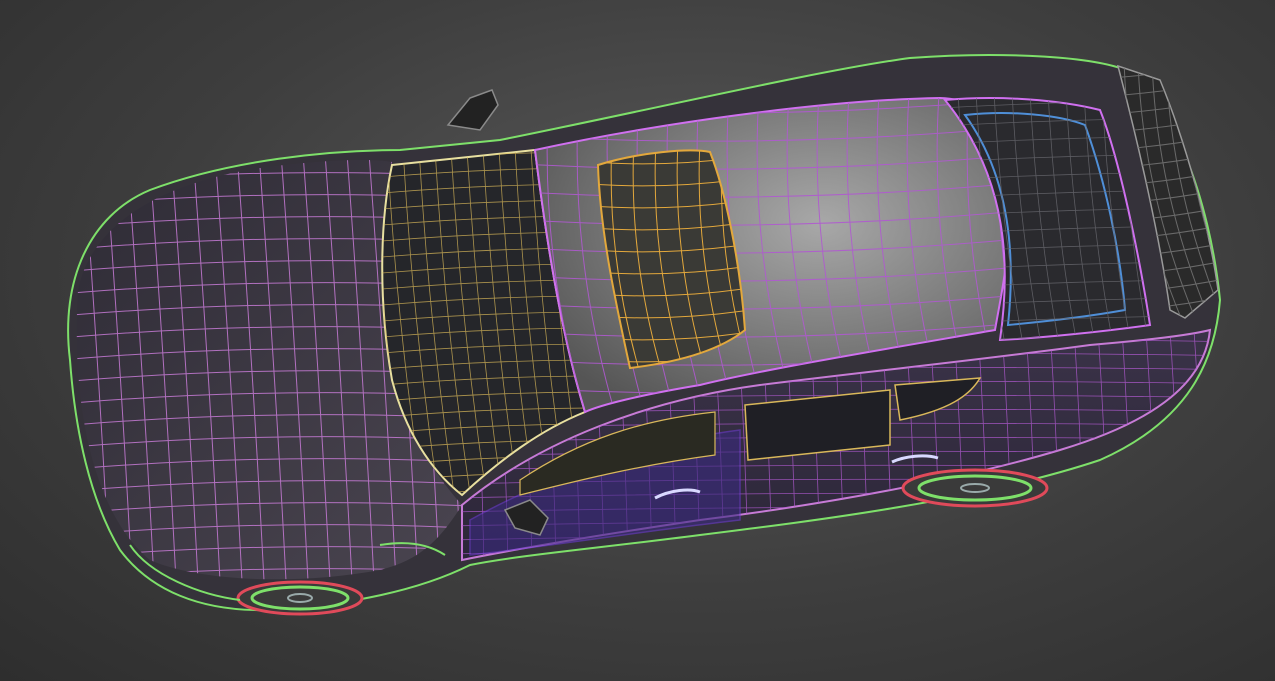 The image size is (1275, 681). What do you see at coordinates (472, 110) in the screenshot?
I see `side-mirror-left` at bounding box center [472, 110].